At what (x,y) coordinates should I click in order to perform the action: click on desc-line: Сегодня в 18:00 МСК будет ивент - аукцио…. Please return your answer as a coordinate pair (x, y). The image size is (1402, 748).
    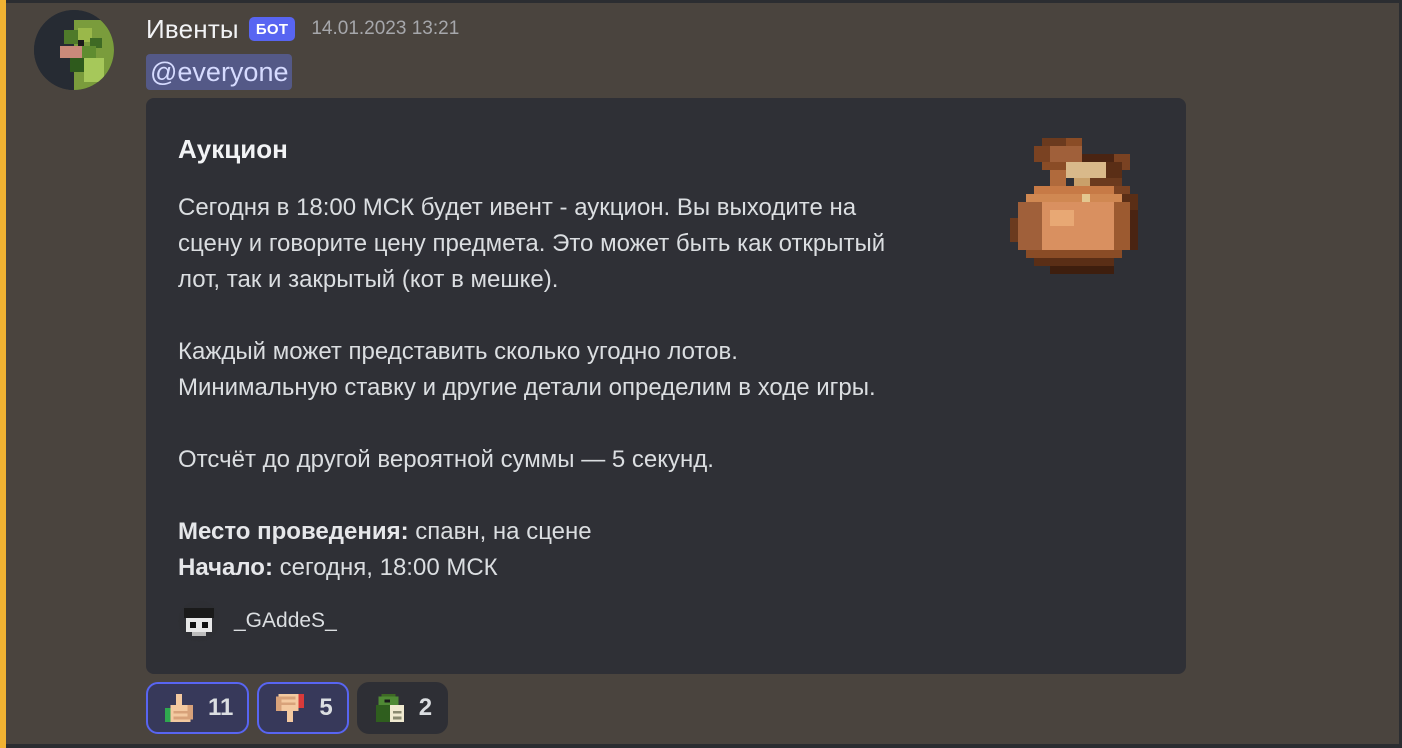
    Looking at the image, I should click on (517, 207).